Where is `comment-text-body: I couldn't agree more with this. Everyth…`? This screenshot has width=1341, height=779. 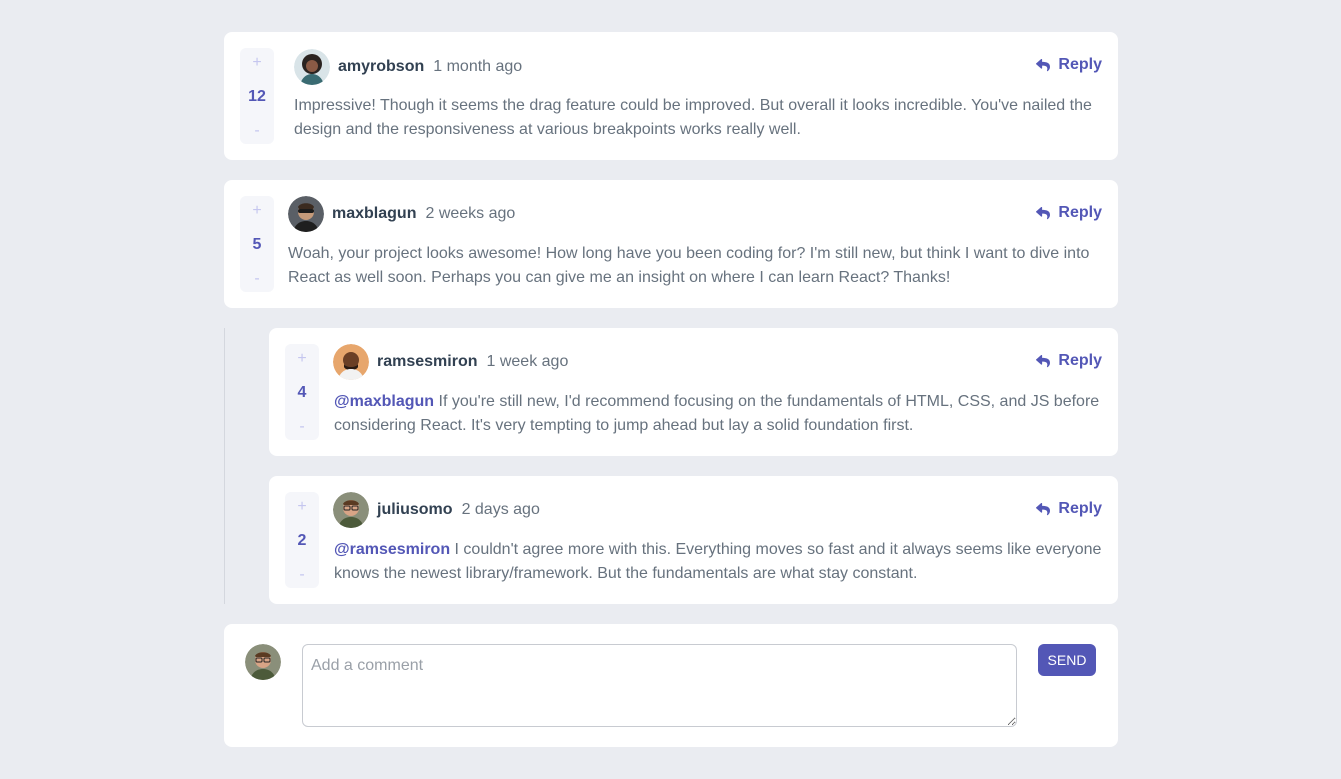
comment-text-body: I couldn't agree more with this. Everyth… is located at coordinates (718, 561).